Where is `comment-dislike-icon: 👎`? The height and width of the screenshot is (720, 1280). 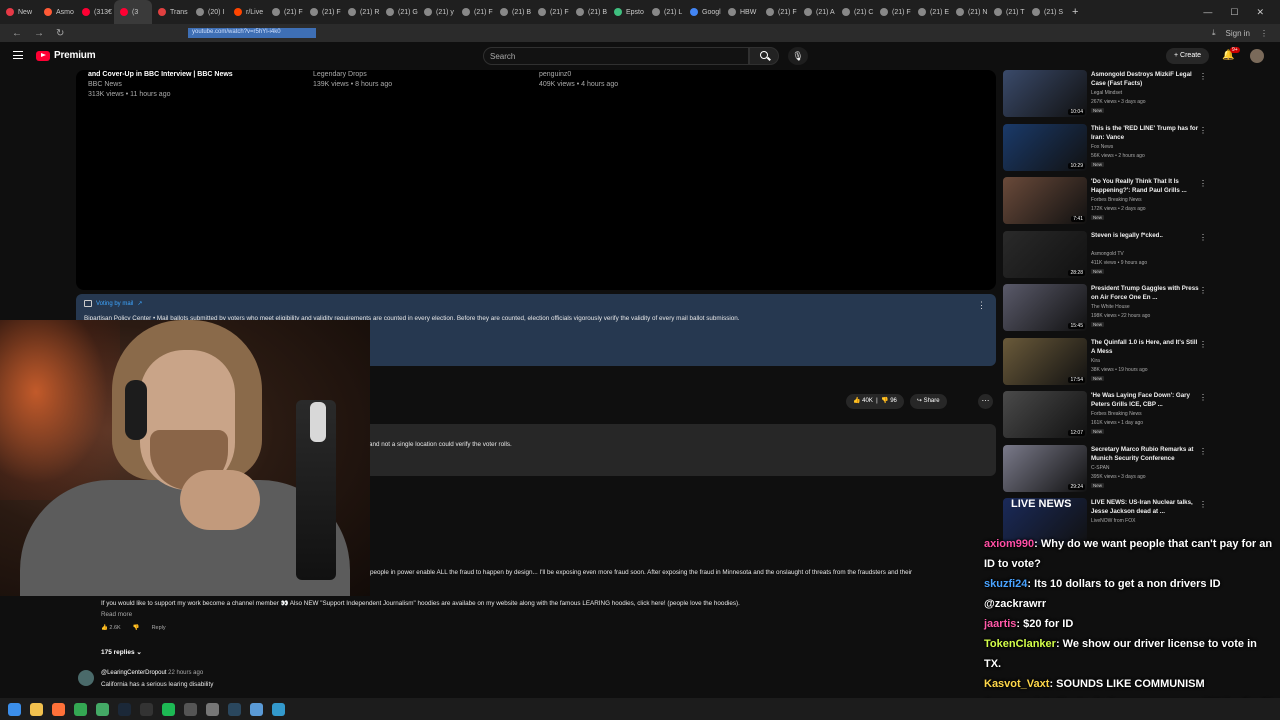
comment-dislike-icon: 👎 is located at coordinates (136, 628).